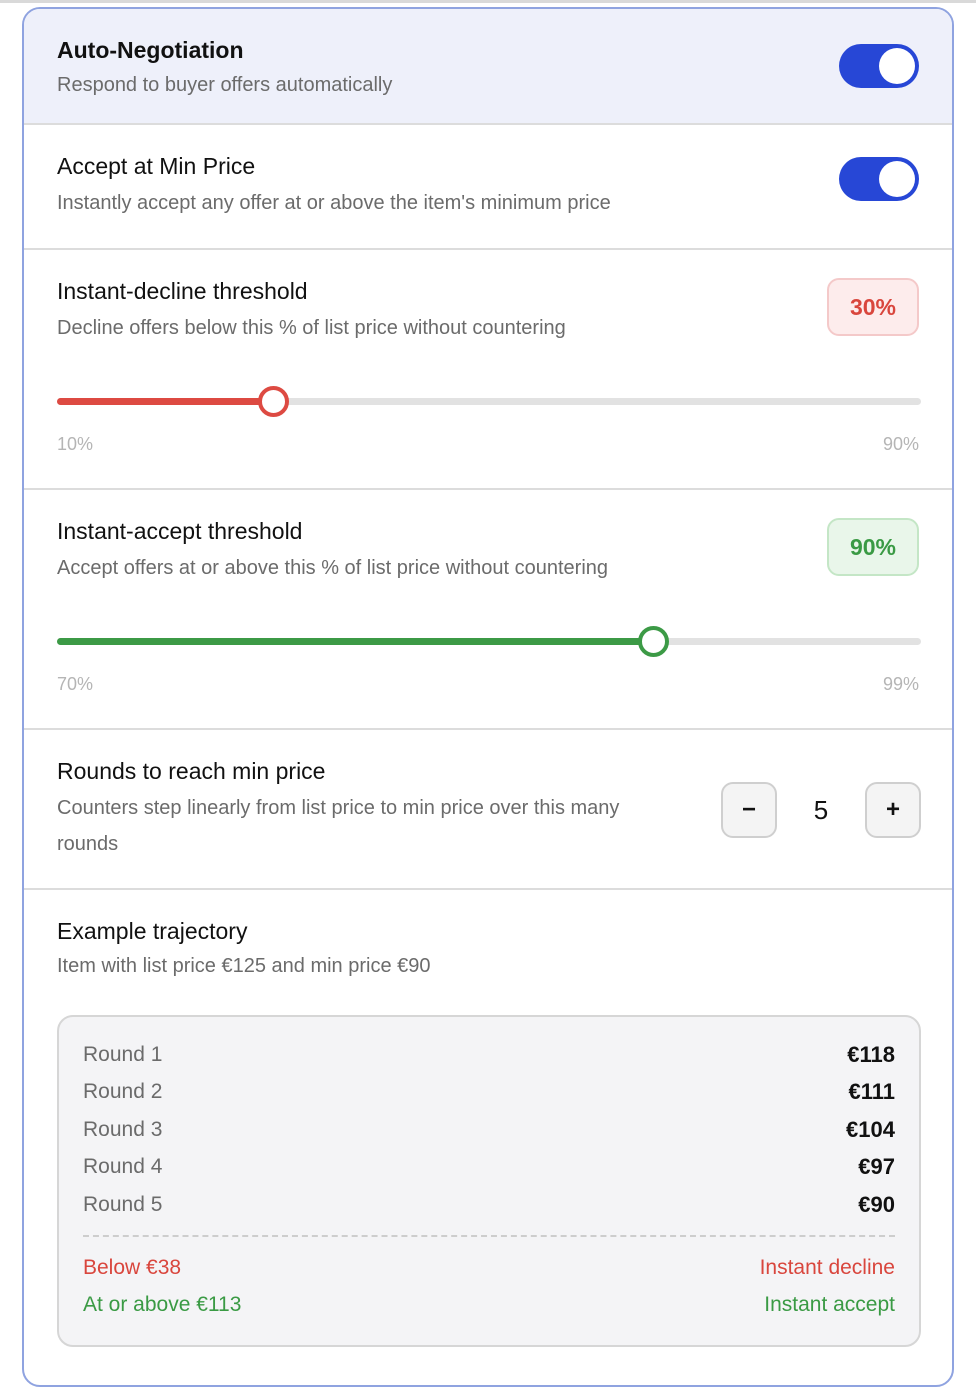 Image resolution: width=976 pixels, height=1387 pixels. Describe the element at coordinates (150, 50) in the screenshot. I see `auto-negotiation-title: Auto-Negotiation` at that location.